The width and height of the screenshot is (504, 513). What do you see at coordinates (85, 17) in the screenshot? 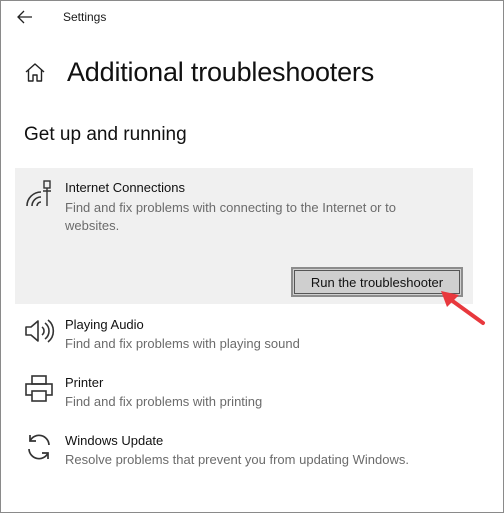
I see `window-title: Settings` at bounding box center [85, 17].